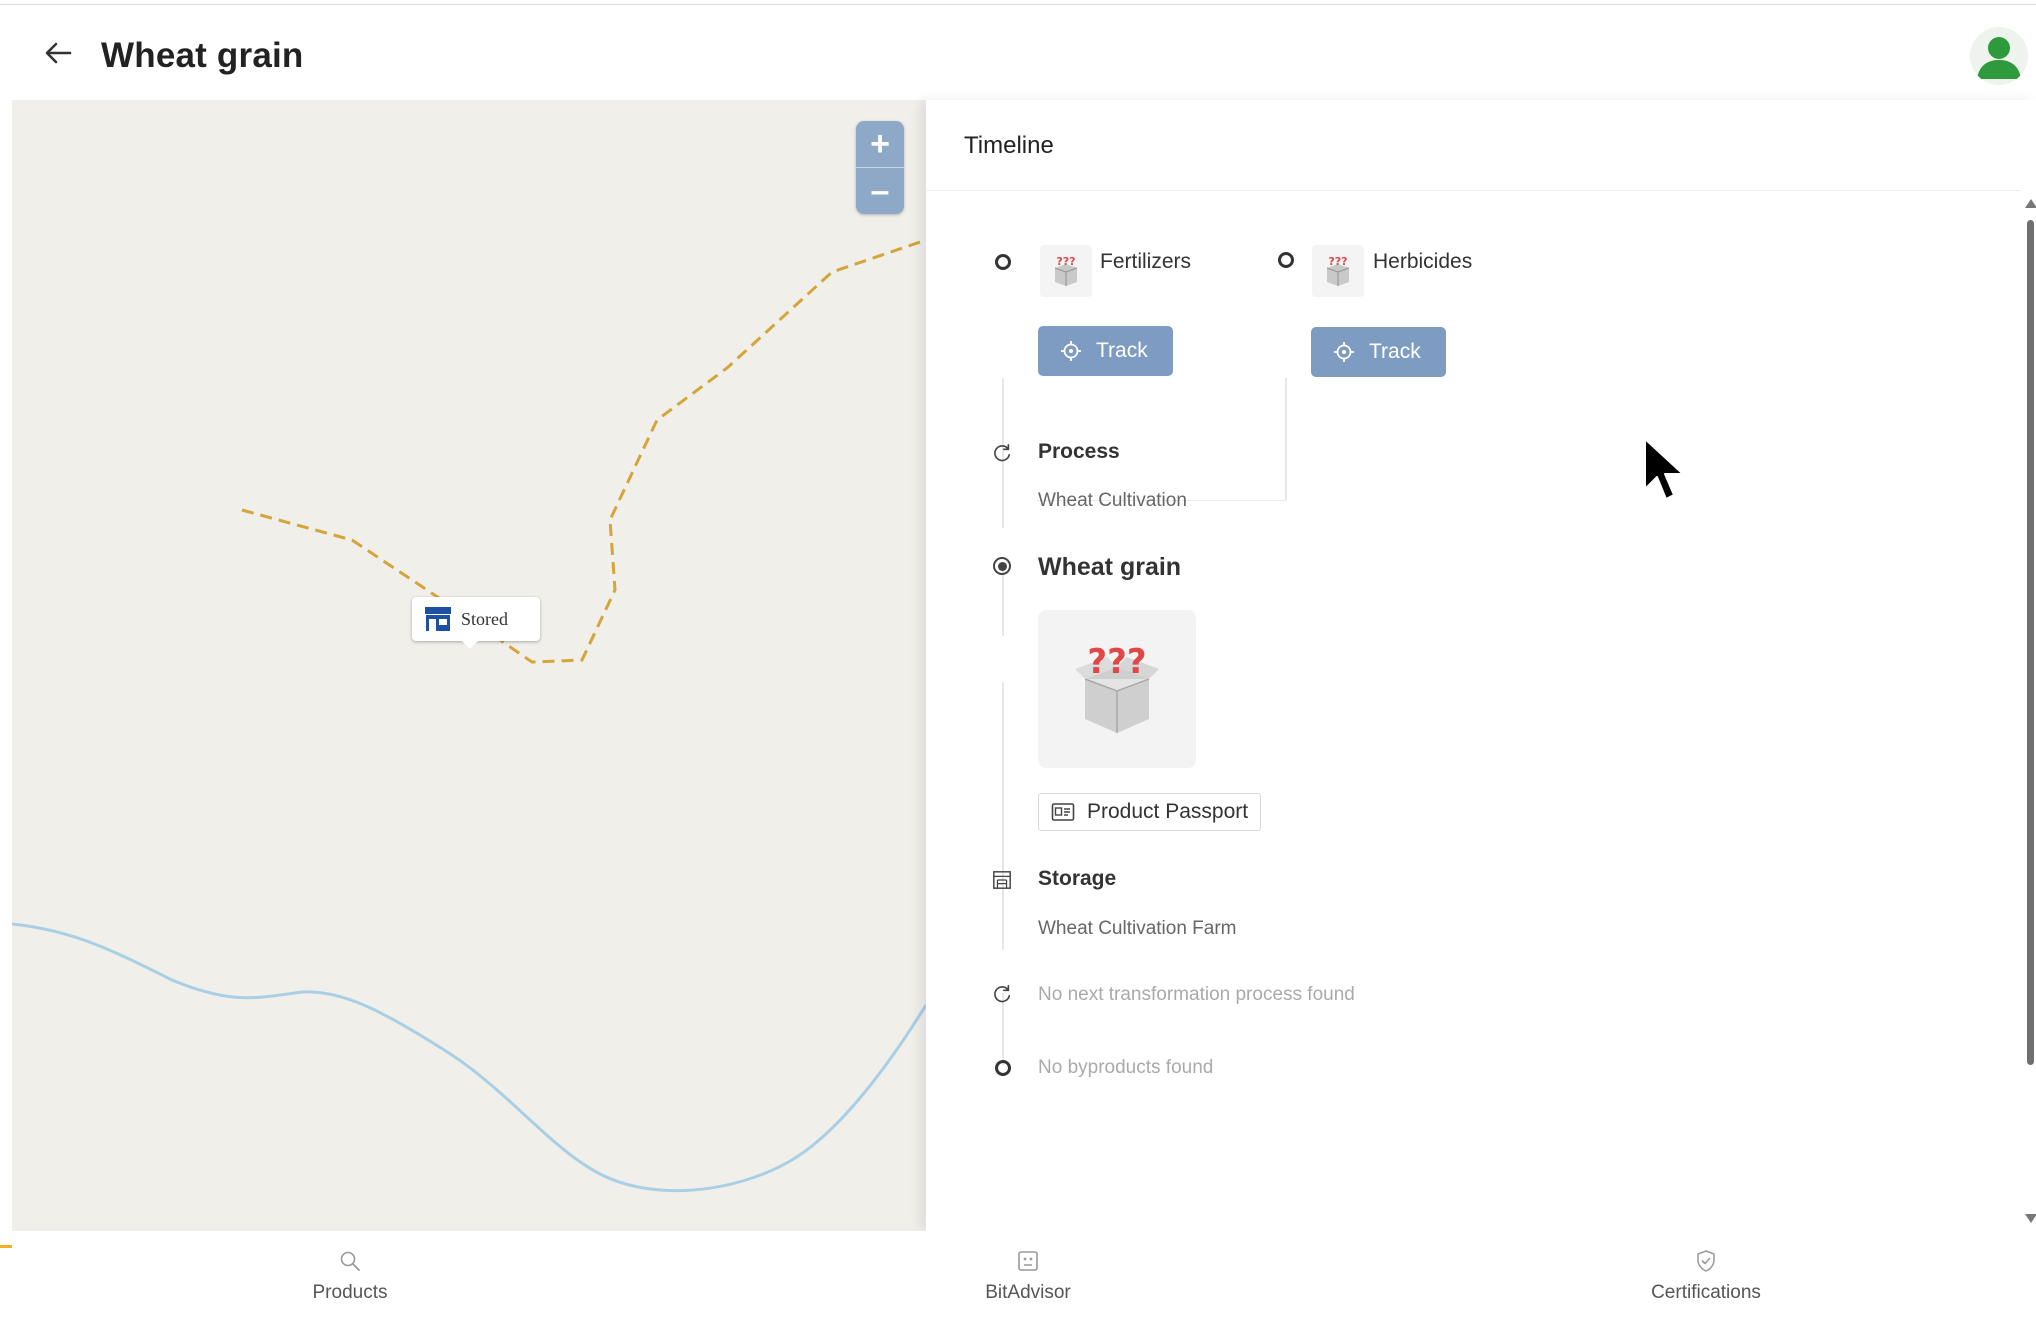 This screenshot has width=2036, height=1326. I want to click on storefront-icon, so click(438, 619).